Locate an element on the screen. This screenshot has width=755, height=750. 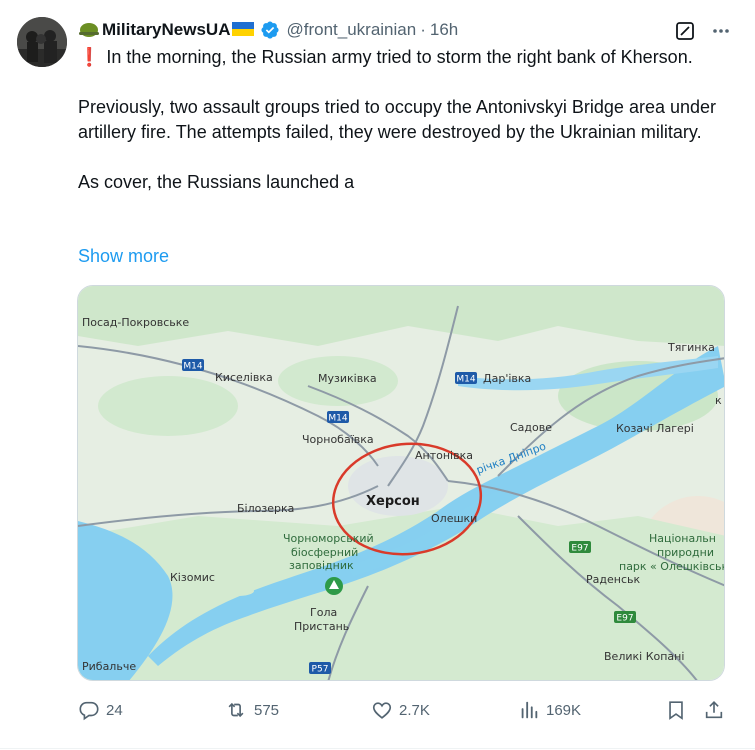
views-button: 169K is located at coordinates (549, 710).